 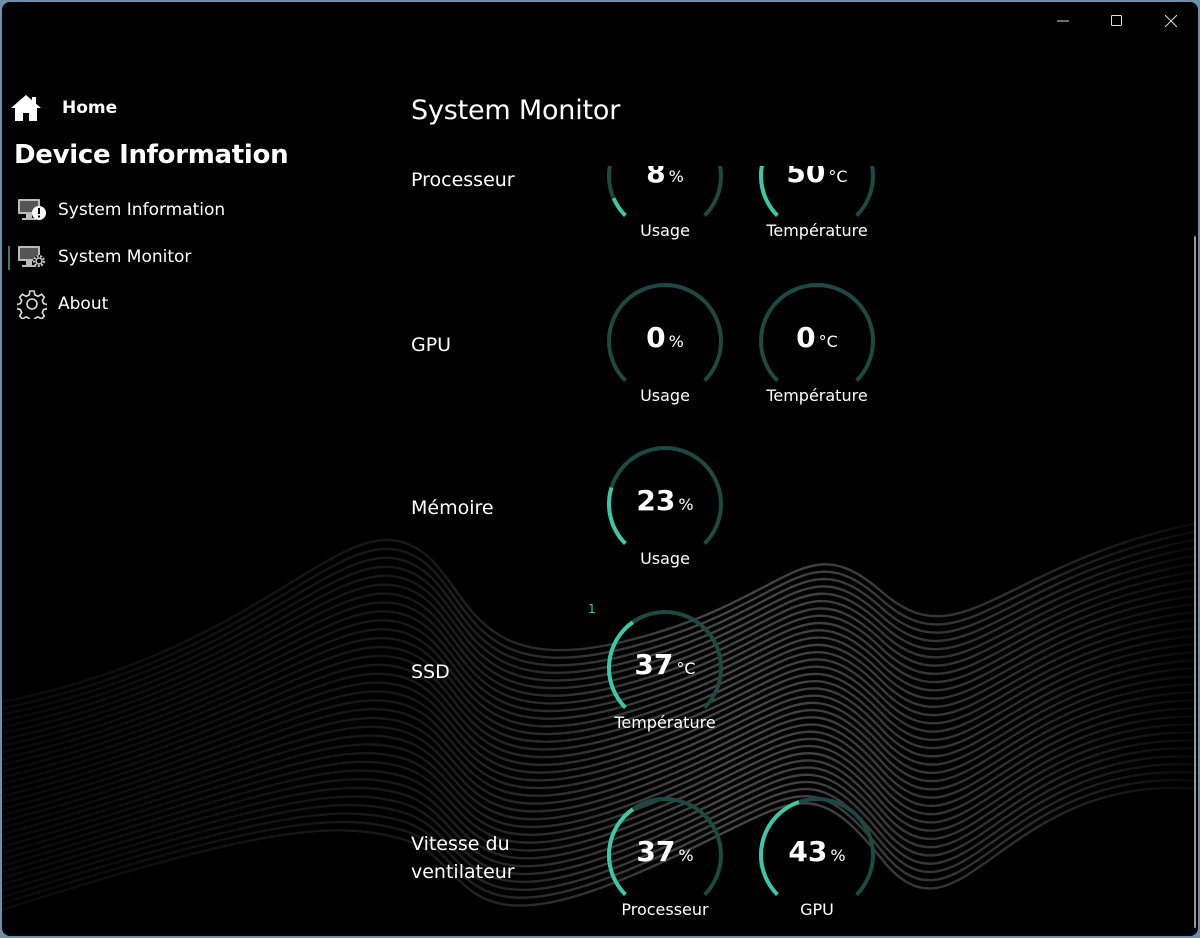 I want to click on gauge: 0 °C Température, so click(x=817, y=346).